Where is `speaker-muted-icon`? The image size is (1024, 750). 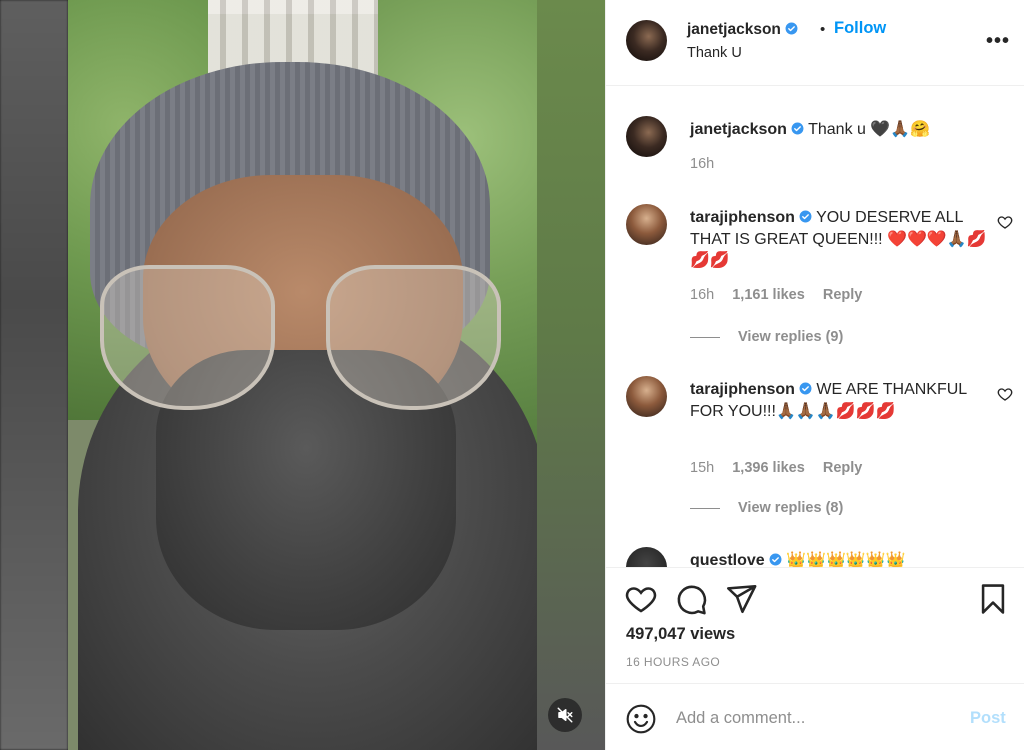 speaker-muted-icon is located at coordinates (565, 715).